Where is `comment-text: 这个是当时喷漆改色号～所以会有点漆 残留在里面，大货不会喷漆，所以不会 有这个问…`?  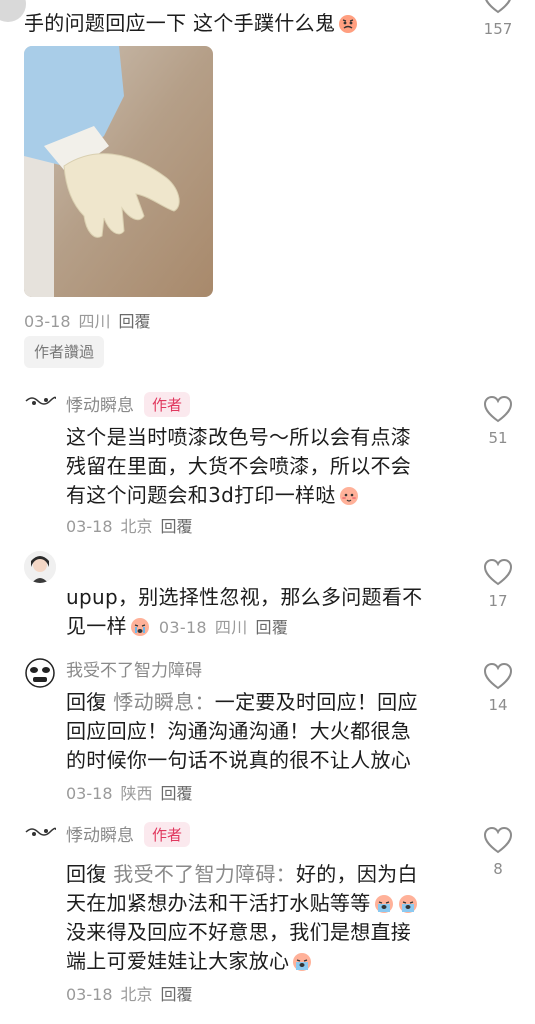
comment-text: 这个是当时喷漆改色号～所以会有点漆 残留在里面，大货不会喷漆，所以不会 有这个问… is located at coordinates (239, 466).